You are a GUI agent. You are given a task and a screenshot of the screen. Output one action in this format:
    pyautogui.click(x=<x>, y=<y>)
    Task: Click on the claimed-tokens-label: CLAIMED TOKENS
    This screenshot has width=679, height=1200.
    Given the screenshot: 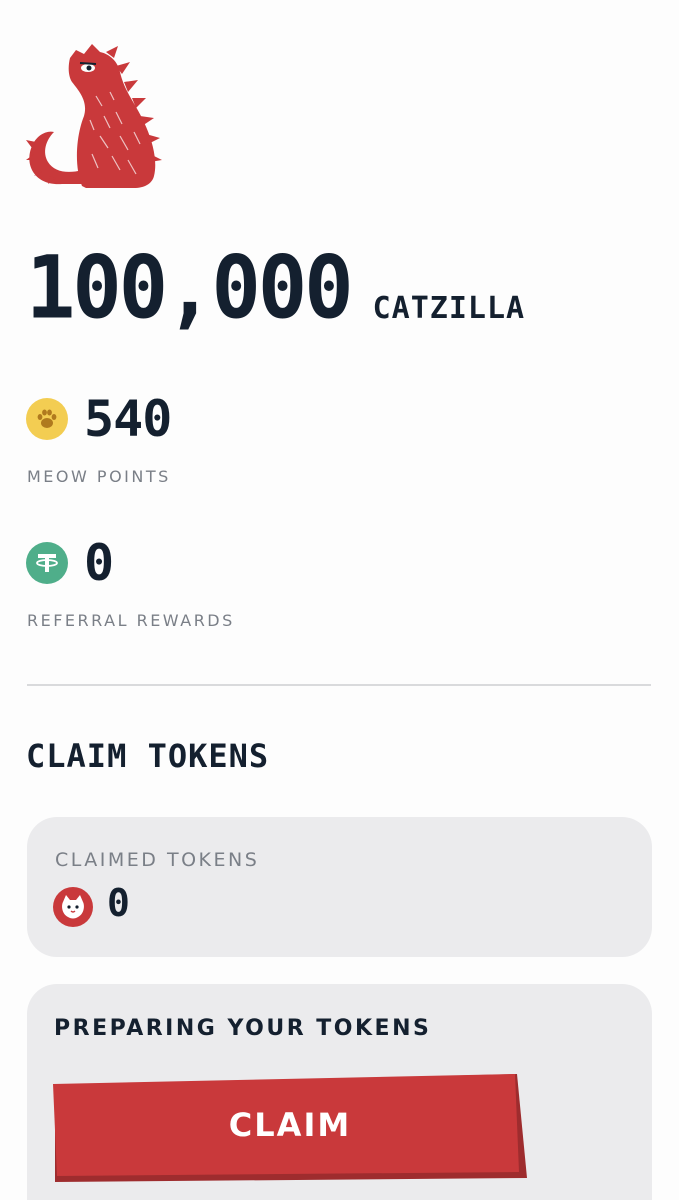 What is the action you would take?
    pyautogui.click(x=157, y=860)
    